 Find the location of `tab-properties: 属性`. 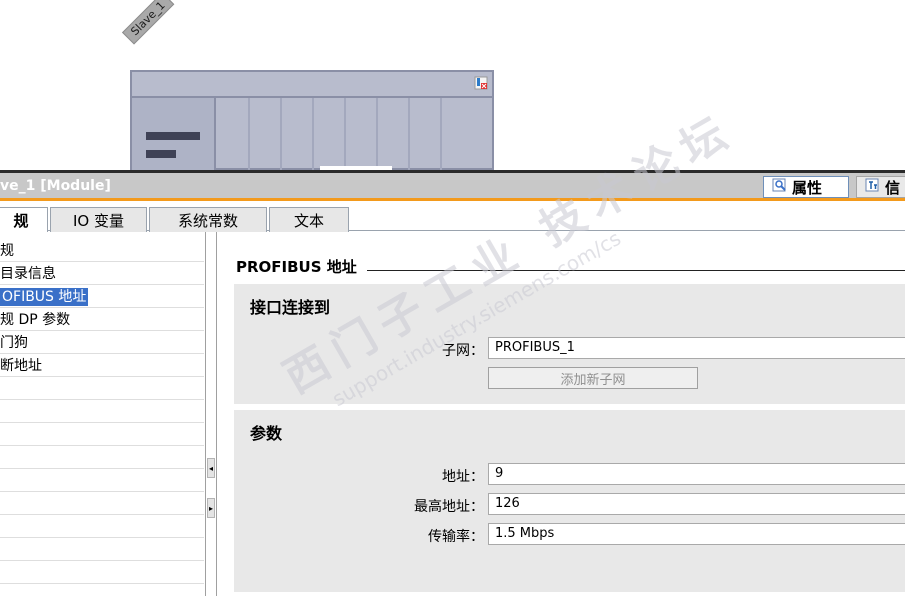

tab-properties: 属性 is located at coordinates (806, 187).